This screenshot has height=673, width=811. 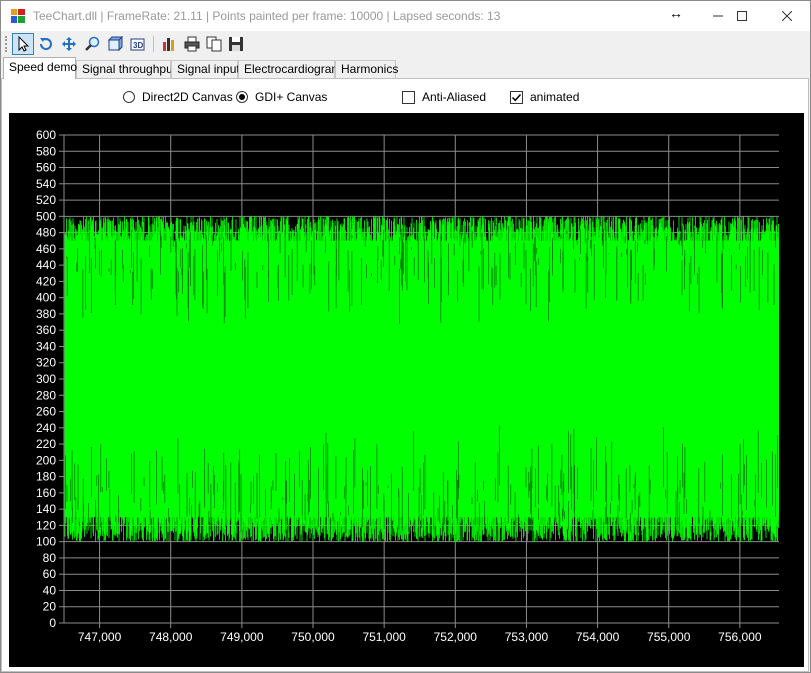 What do you see at coordinates (555, 97) in the screenshot?
I see `animated-label: animated` at bounding box center [555, 97].